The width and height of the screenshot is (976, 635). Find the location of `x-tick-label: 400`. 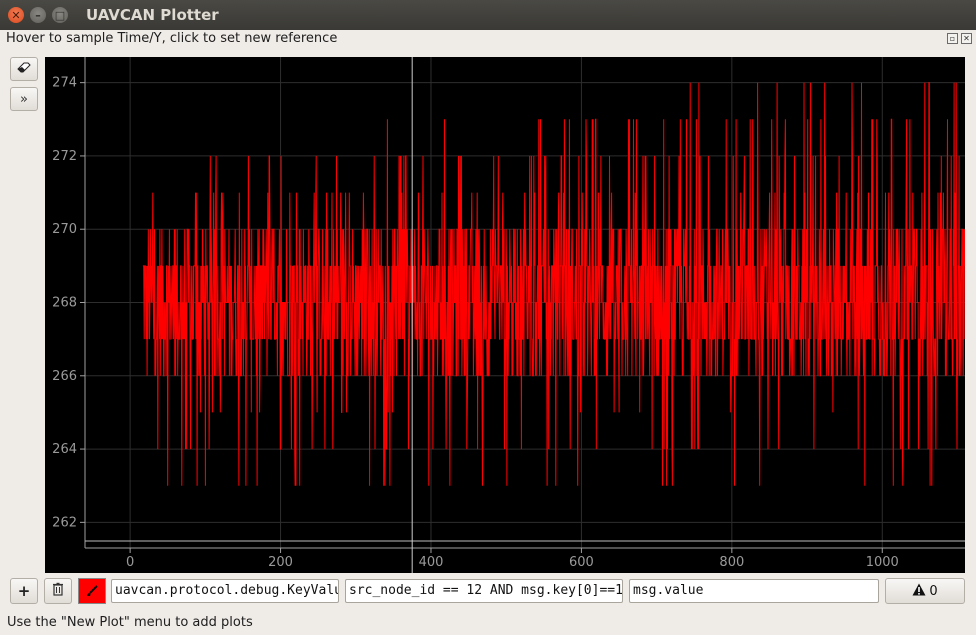

x-tick-label: 400 is located at coordinates (431, 562).